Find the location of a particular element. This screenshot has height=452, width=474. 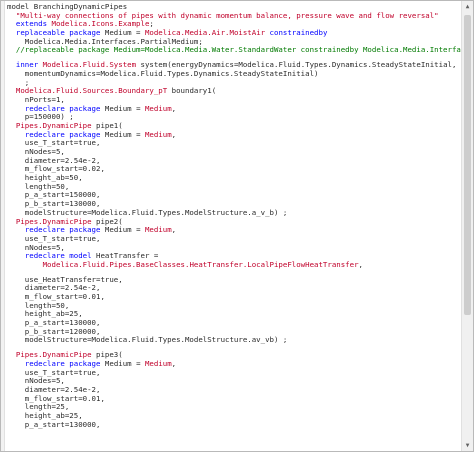

code-token: height_ab=50, is located at coordinates (45, 178).